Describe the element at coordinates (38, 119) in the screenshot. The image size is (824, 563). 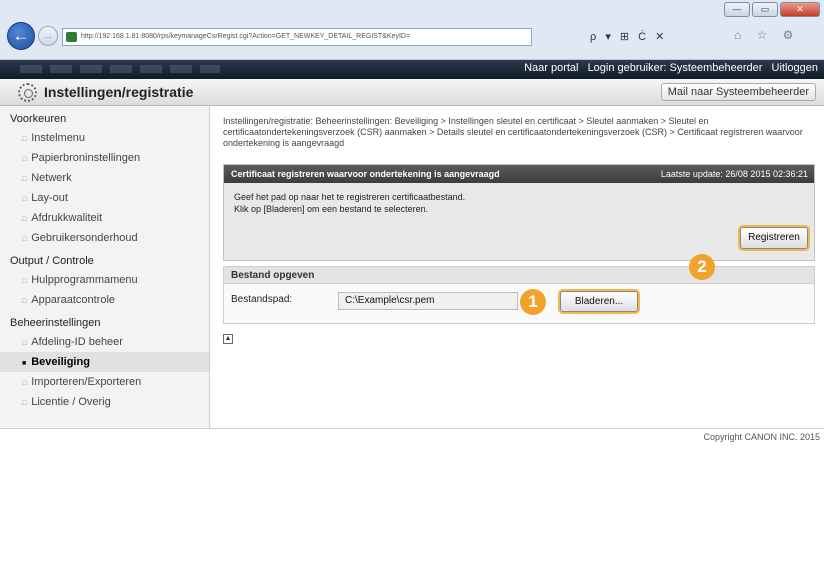
I see `sidebar-group-voorkeuren: Voorkeuren` at that location.